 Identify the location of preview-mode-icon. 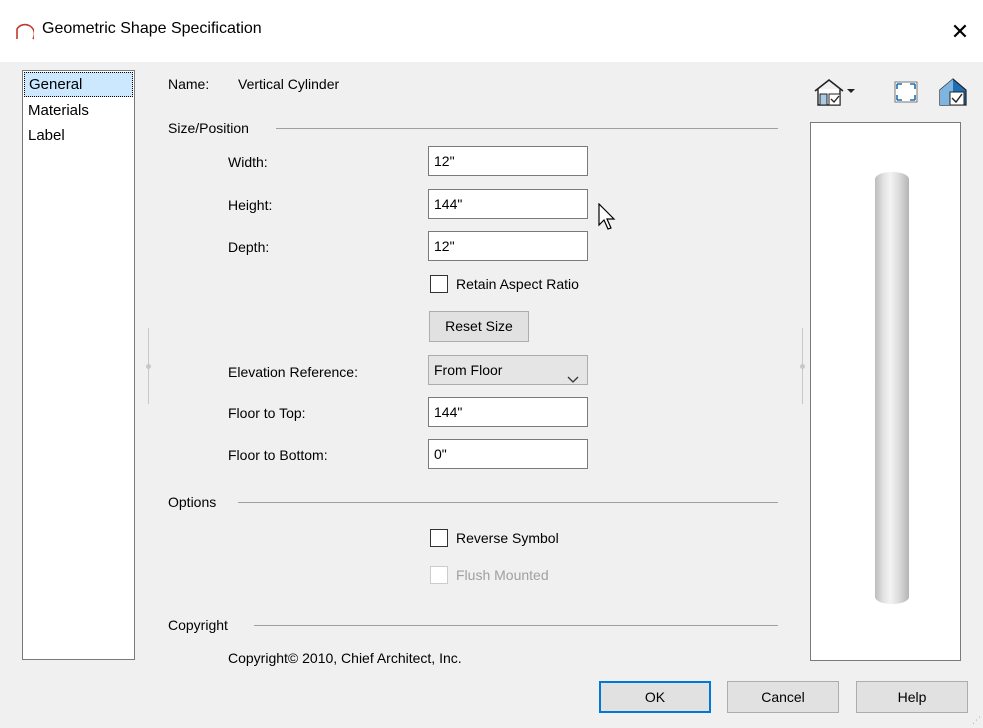
(954, 94).